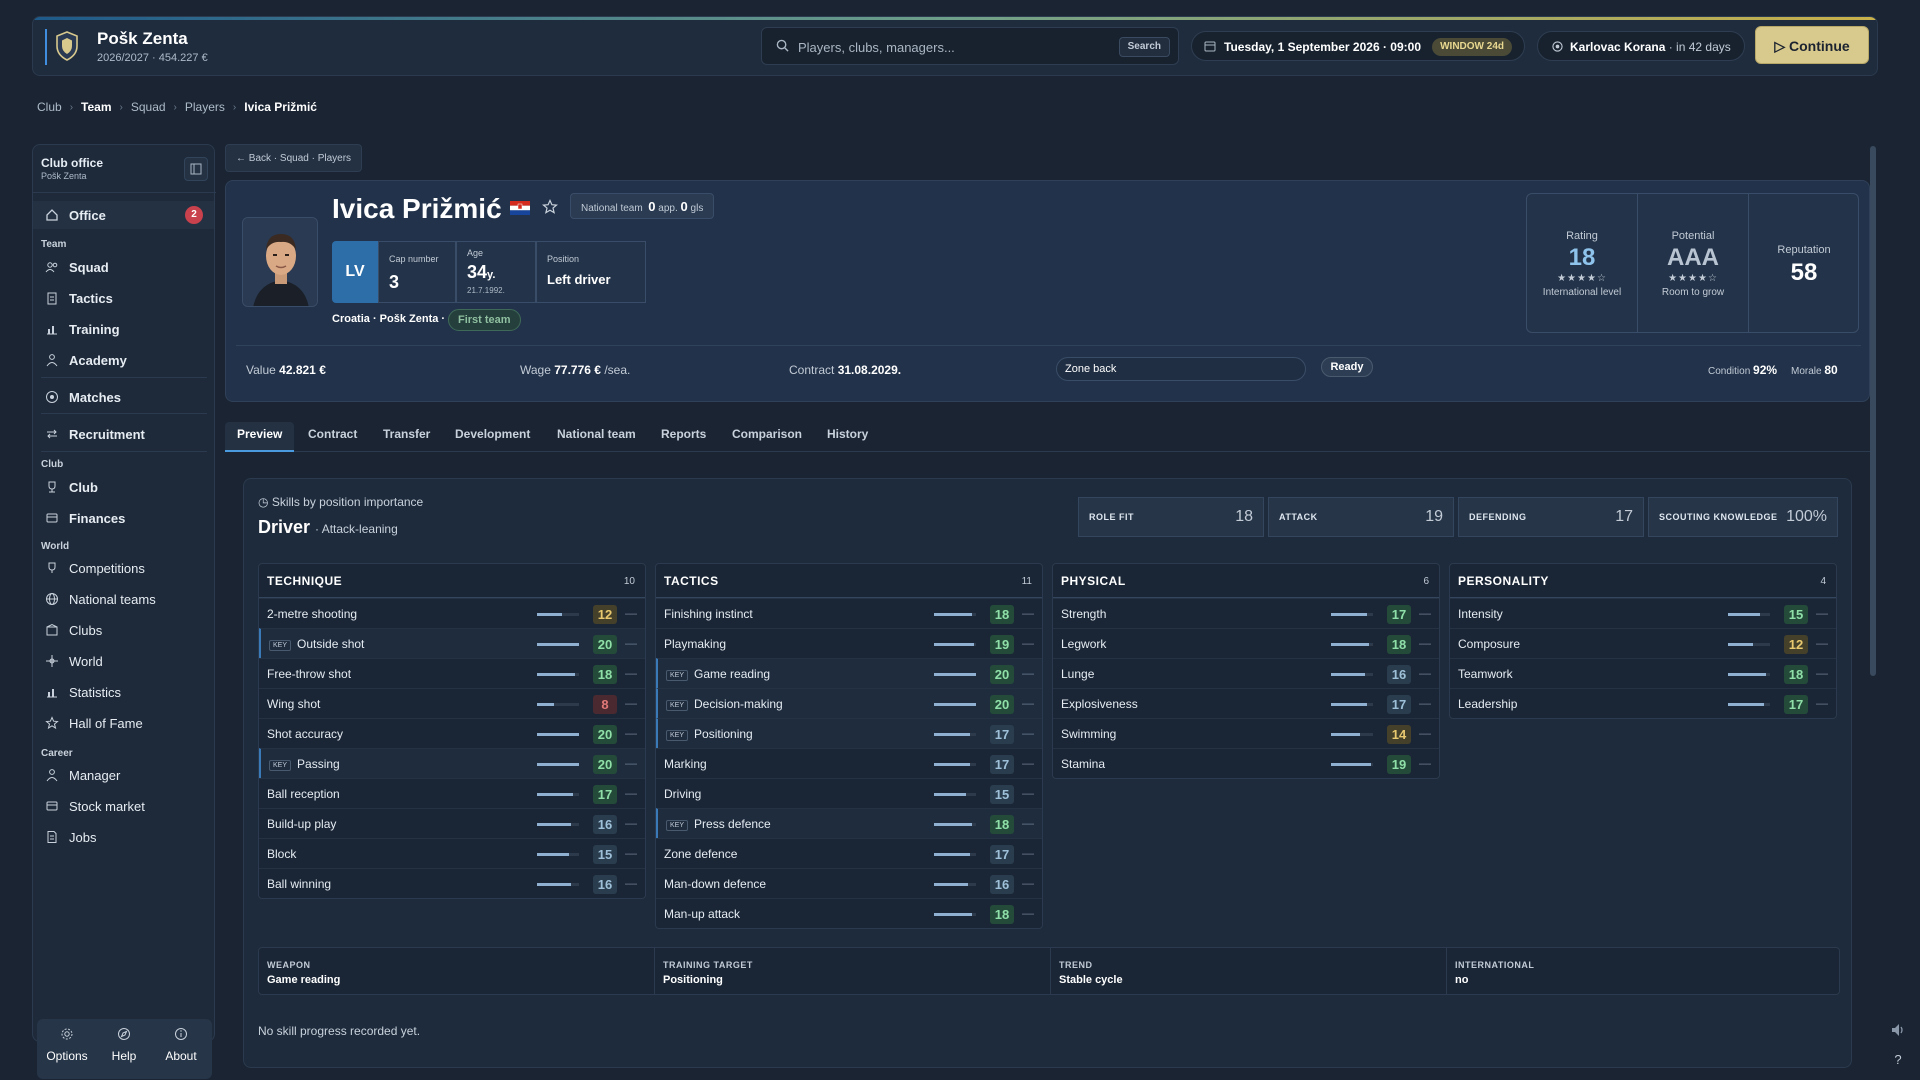  Describe the element at coordinates (1743, 517) in the screenshot. I see `summary-scouting: SCOUTING KNOWLEDGE 100%` at that location.